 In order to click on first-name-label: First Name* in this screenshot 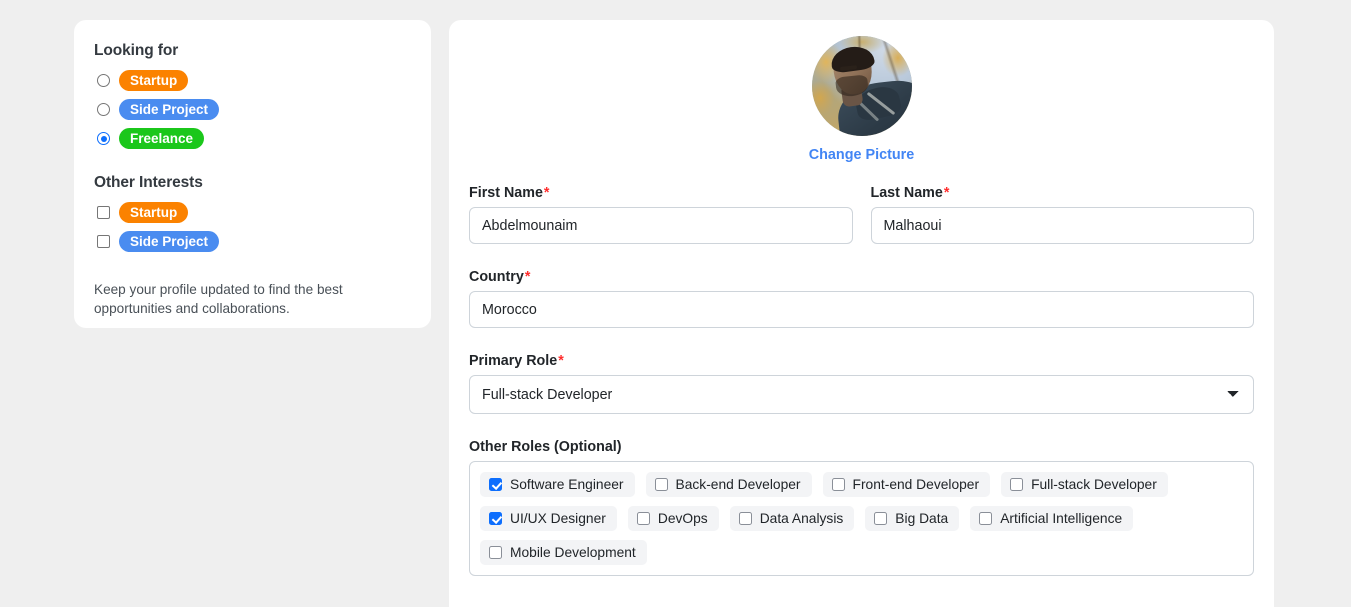, I will do `click(661, 193)`.